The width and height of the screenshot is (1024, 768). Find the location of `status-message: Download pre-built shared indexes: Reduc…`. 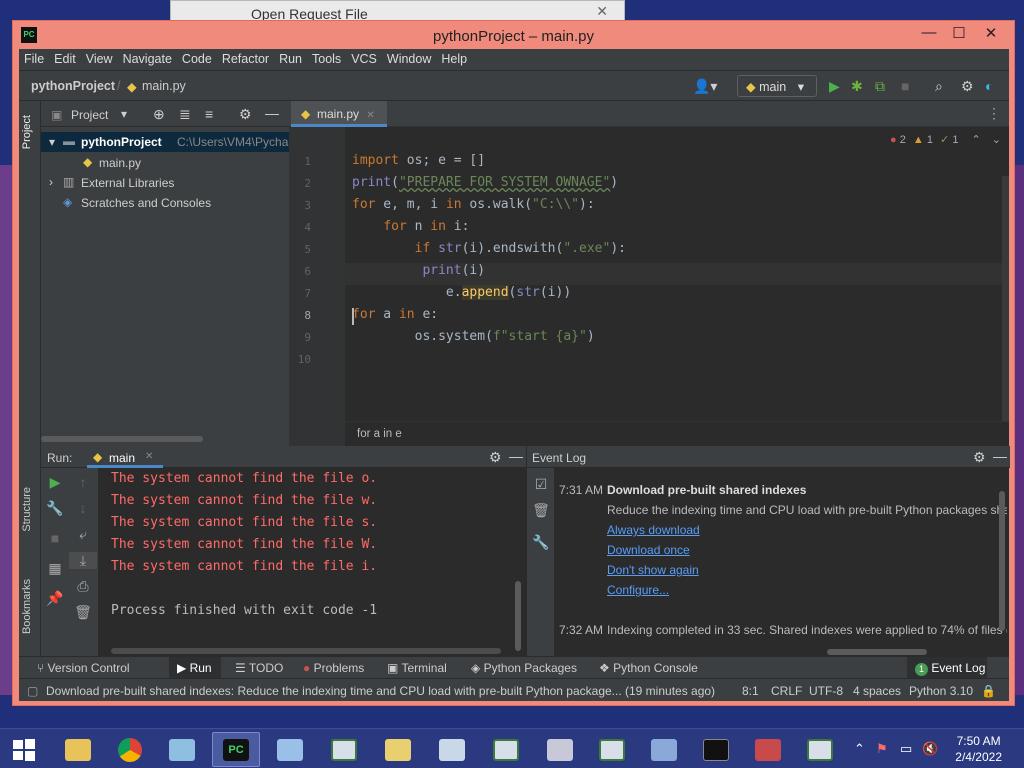

status-message: Download pre-built shared indexes: Reduc… is located at coordinates (391, 691).